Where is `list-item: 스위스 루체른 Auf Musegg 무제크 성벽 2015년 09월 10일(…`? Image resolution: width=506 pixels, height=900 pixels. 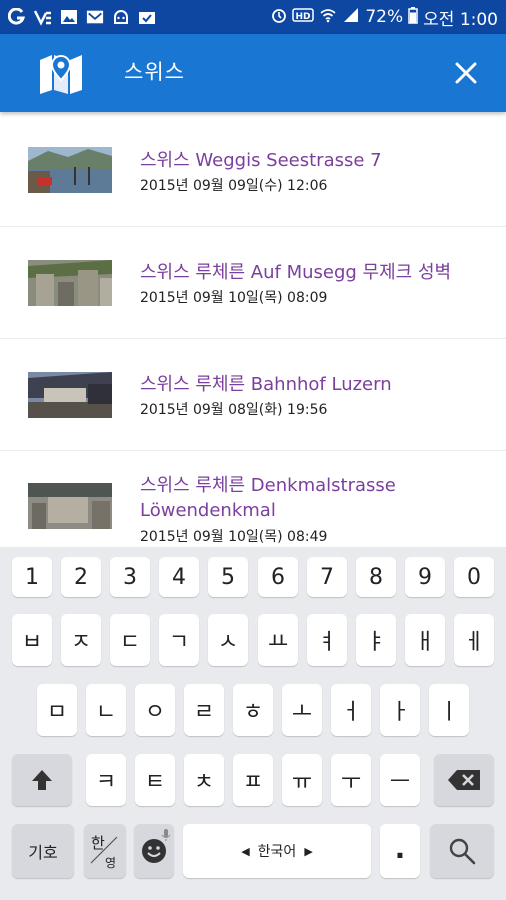
list-item: 스위스 루체른 Auf Musegg 무제크 성벽 2015년 09월 10일(… is located at coordinates (253, 283).